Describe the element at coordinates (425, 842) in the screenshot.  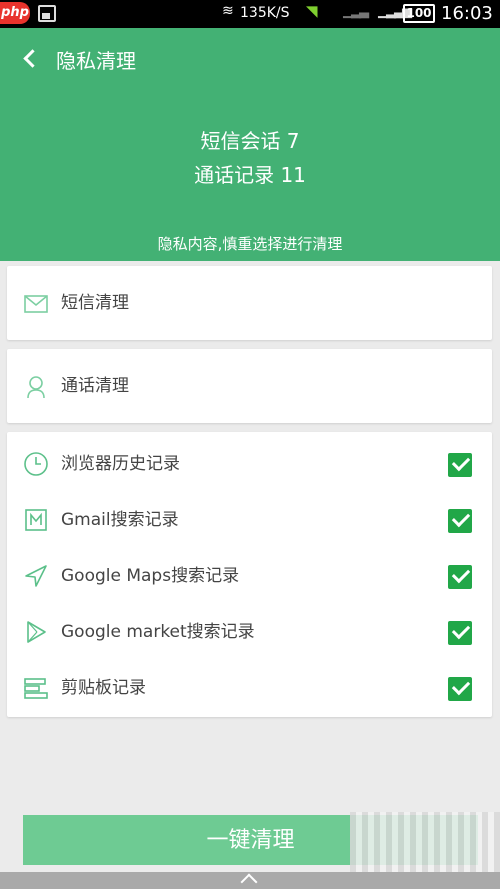
I see `watermark-mosaic` at that location.